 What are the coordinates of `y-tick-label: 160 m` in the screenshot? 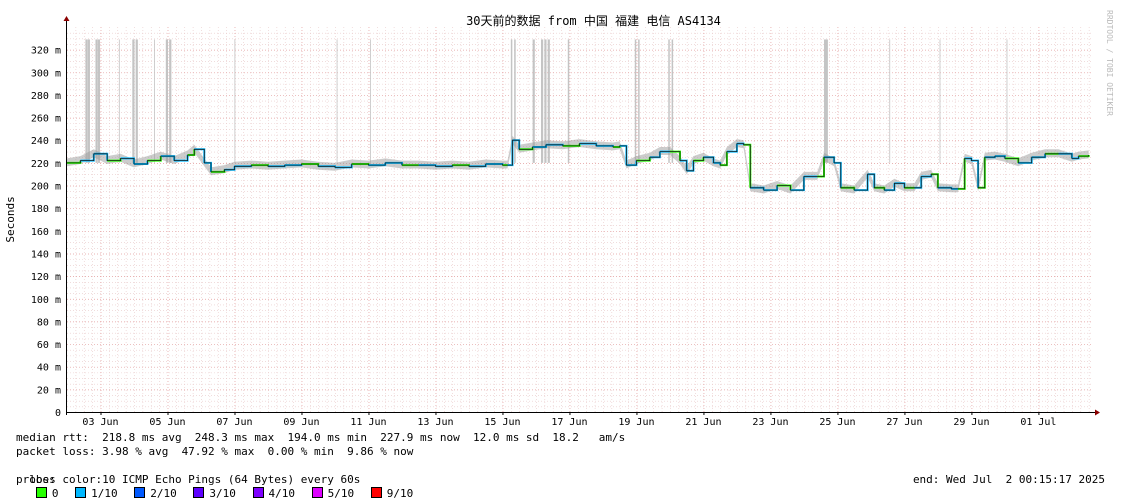 It's located at (46, 232).